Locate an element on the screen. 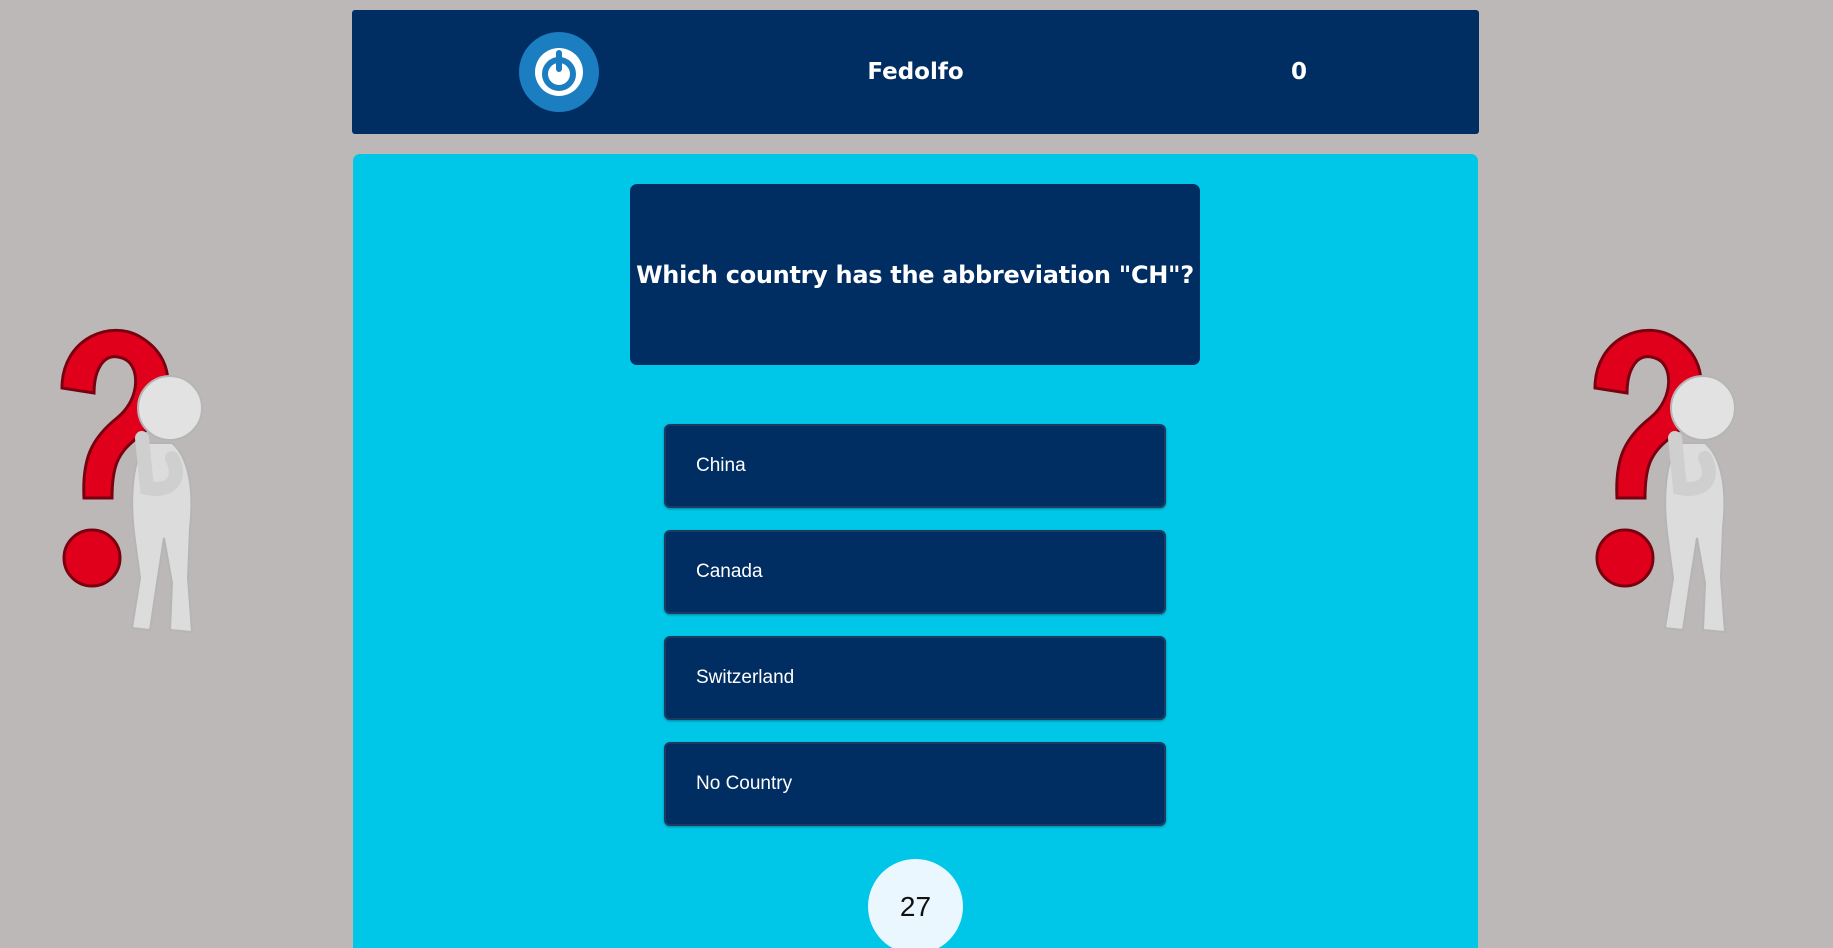 The image size is (1833, 948). header-bar: Fedolfo 0 is located at coordinates (915, 72).